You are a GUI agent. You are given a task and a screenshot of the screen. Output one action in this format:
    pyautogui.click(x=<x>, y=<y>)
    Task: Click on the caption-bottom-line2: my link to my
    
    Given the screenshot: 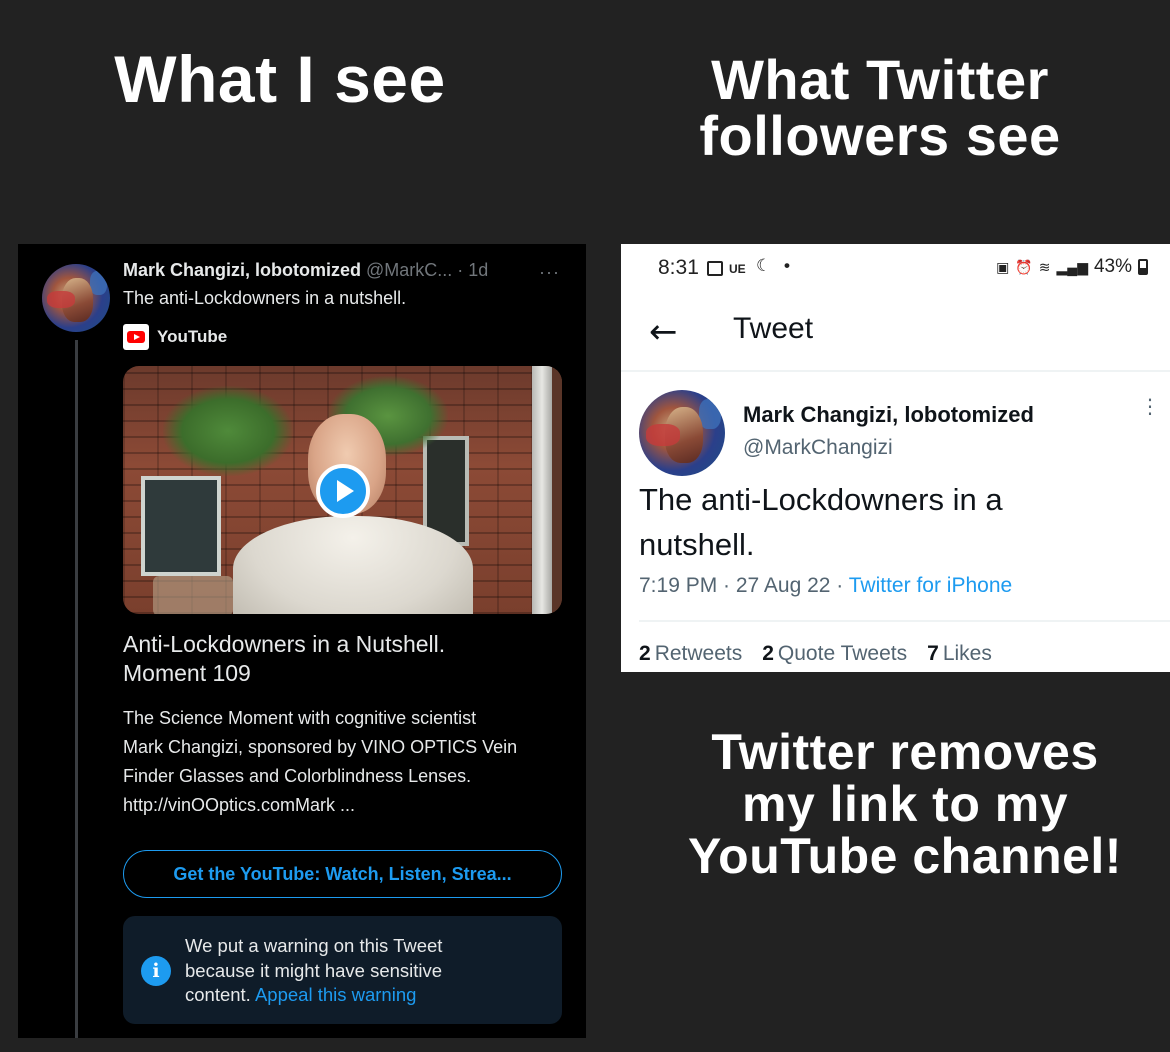 What is the action you would take?
    pyautogui.click(x=905, y=804)
    